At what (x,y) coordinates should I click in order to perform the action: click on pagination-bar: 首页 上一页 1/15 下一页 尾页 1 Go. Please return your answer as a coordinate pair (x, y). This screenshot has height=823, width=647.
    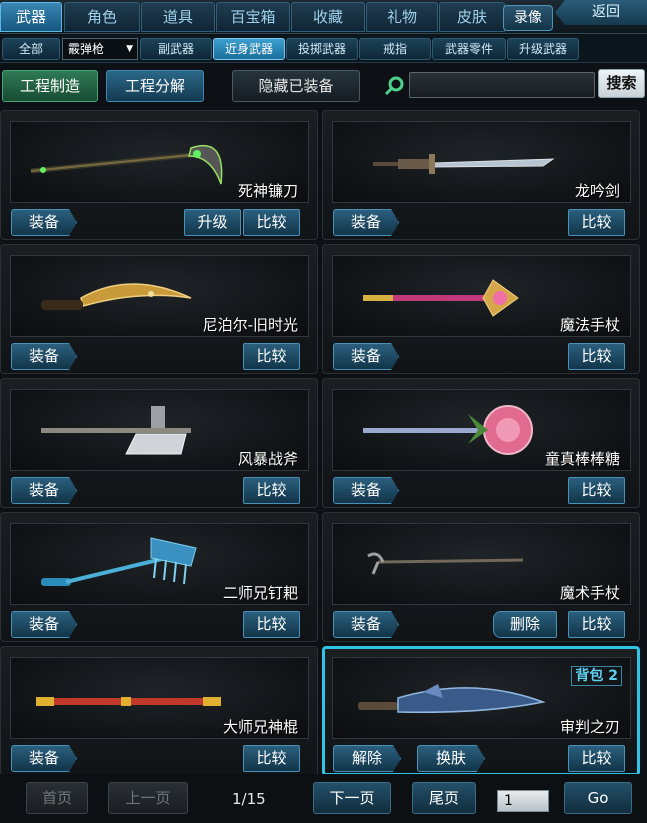
    Looking at the image, I should click on (323, 798).